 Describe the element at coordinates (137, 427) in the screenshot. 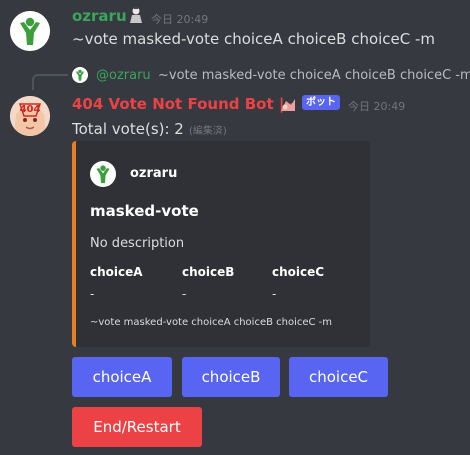

I see `end-restart-button: End/Restart` at that location.